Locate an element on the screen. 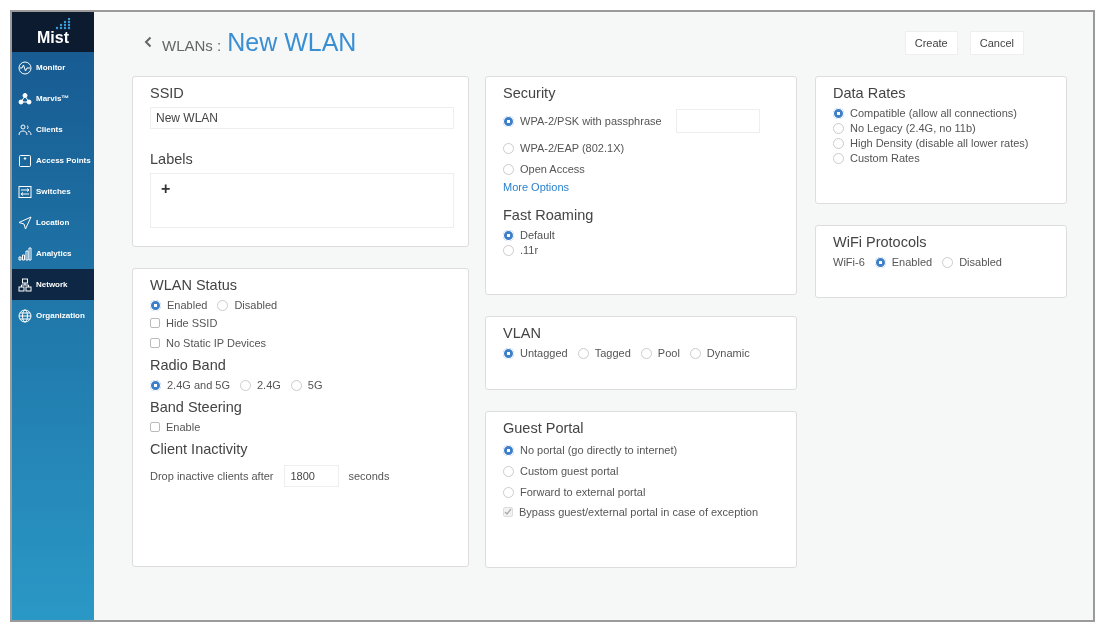  checkbox-label: Hide SSID is located at coordinates (192, 323).